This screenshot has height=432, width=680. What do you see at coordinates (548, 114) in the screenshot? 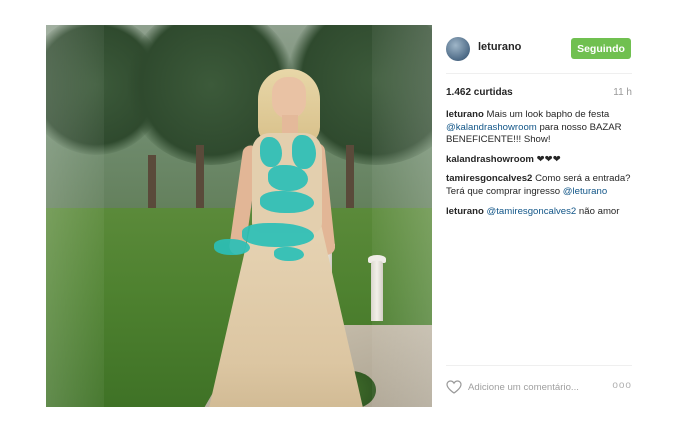
I see `comment-text: Mais um look bapho de festa` at bounding box center [548, 114].